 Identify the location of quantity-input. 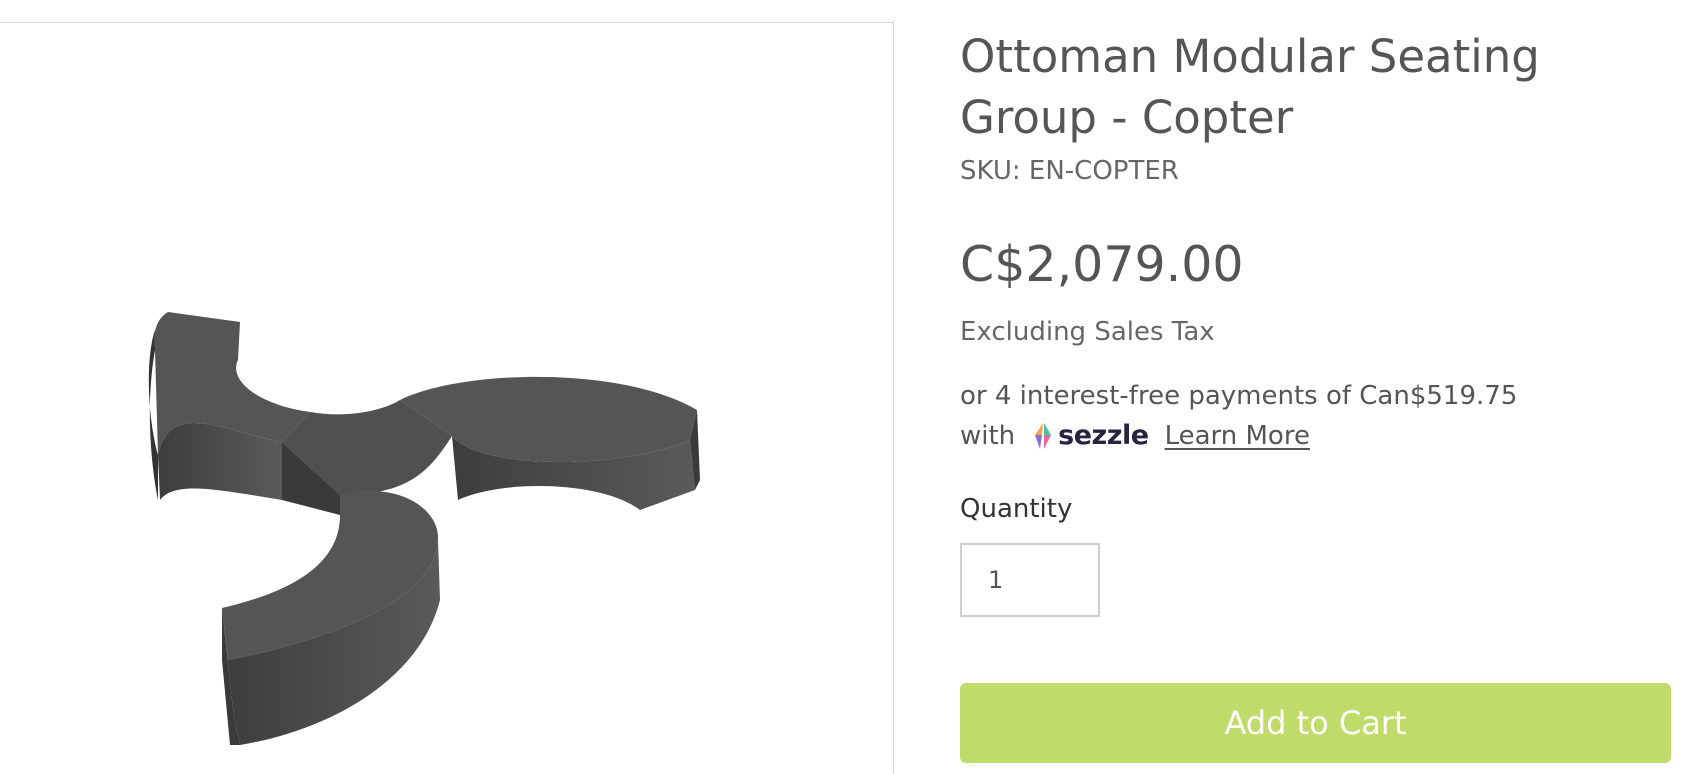
(1030, 580).